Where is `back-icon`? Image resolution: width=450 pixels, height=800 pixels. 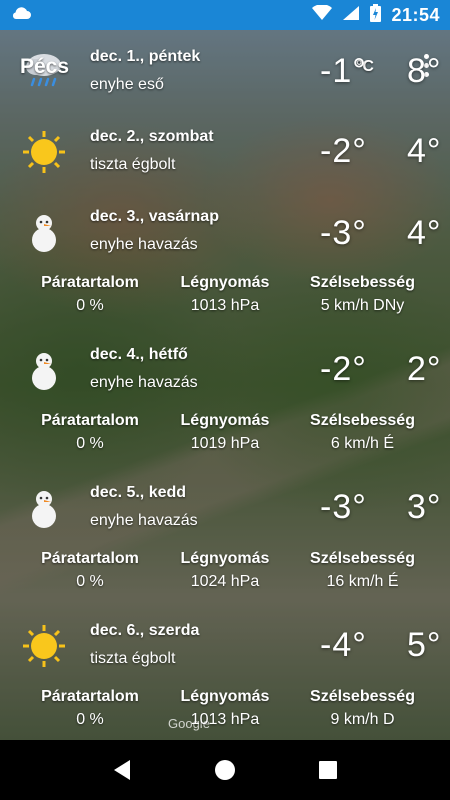
back-icon is located at coordinates (122, 770).